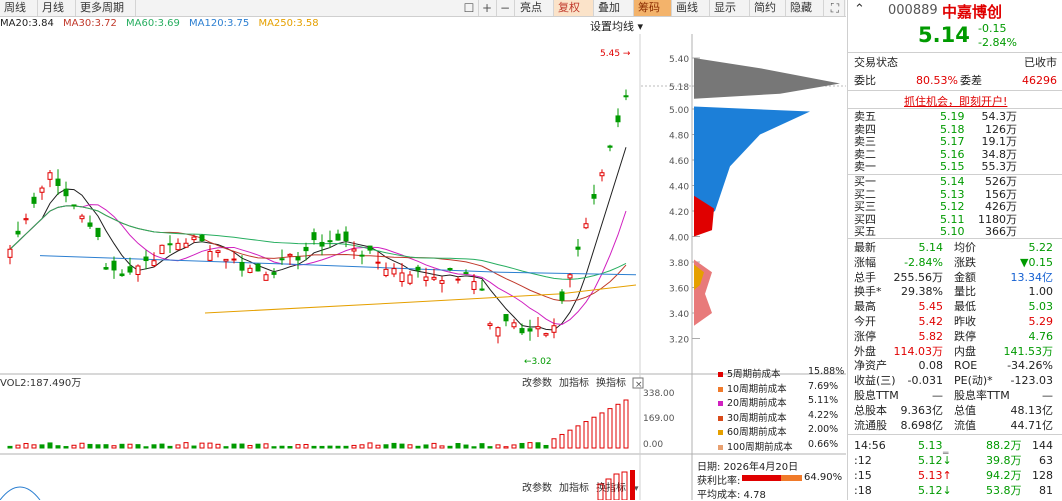 This screenshot has height=501, width=1062. I want to click on stat-label: 最低, so click(965, 307).